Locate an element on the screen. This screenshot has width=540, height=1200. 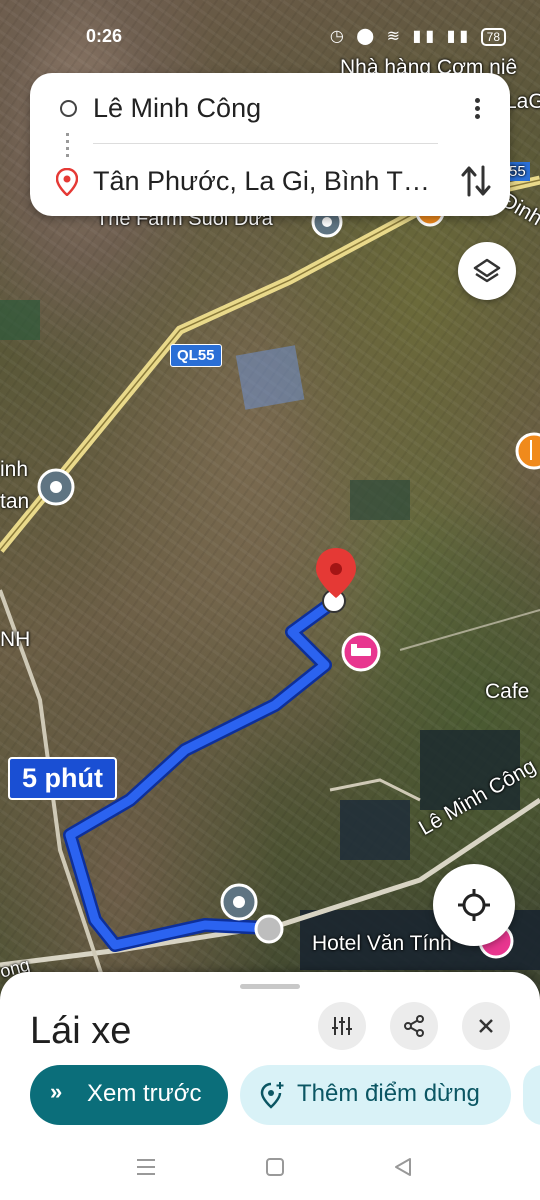
more-actions-chip is located at coordinates (531, 1095).